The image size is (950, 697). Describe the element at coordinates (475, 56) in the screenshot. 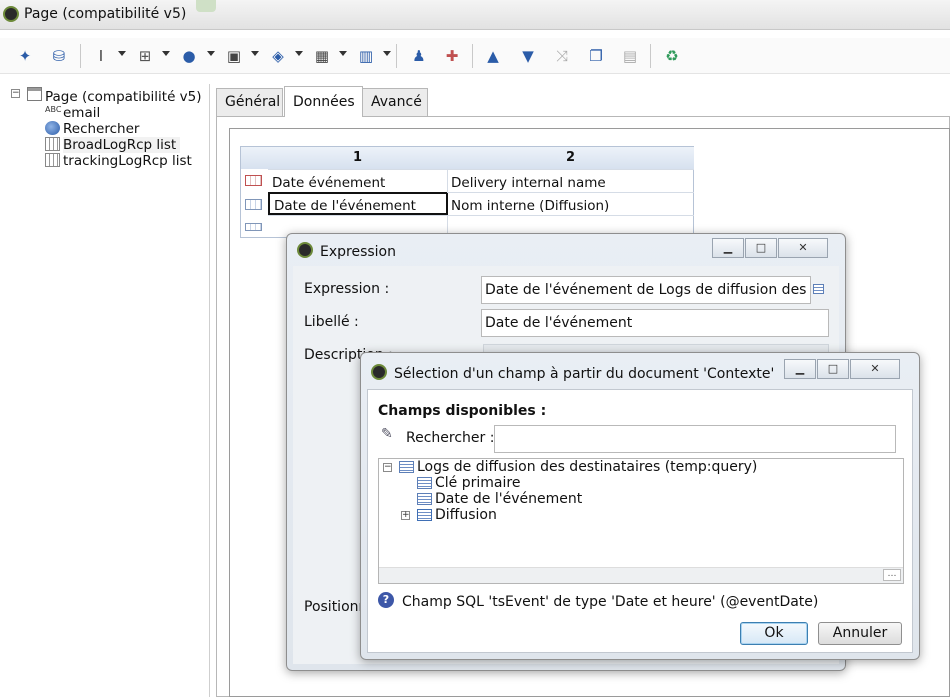

I see `toolbar: ✦ ⛁ I ⊞ ● ▣ ◈ ▦ ▥ ♟ ✚ ▲ ▼ ⤨ ❐ ▤ ♻` at that location.